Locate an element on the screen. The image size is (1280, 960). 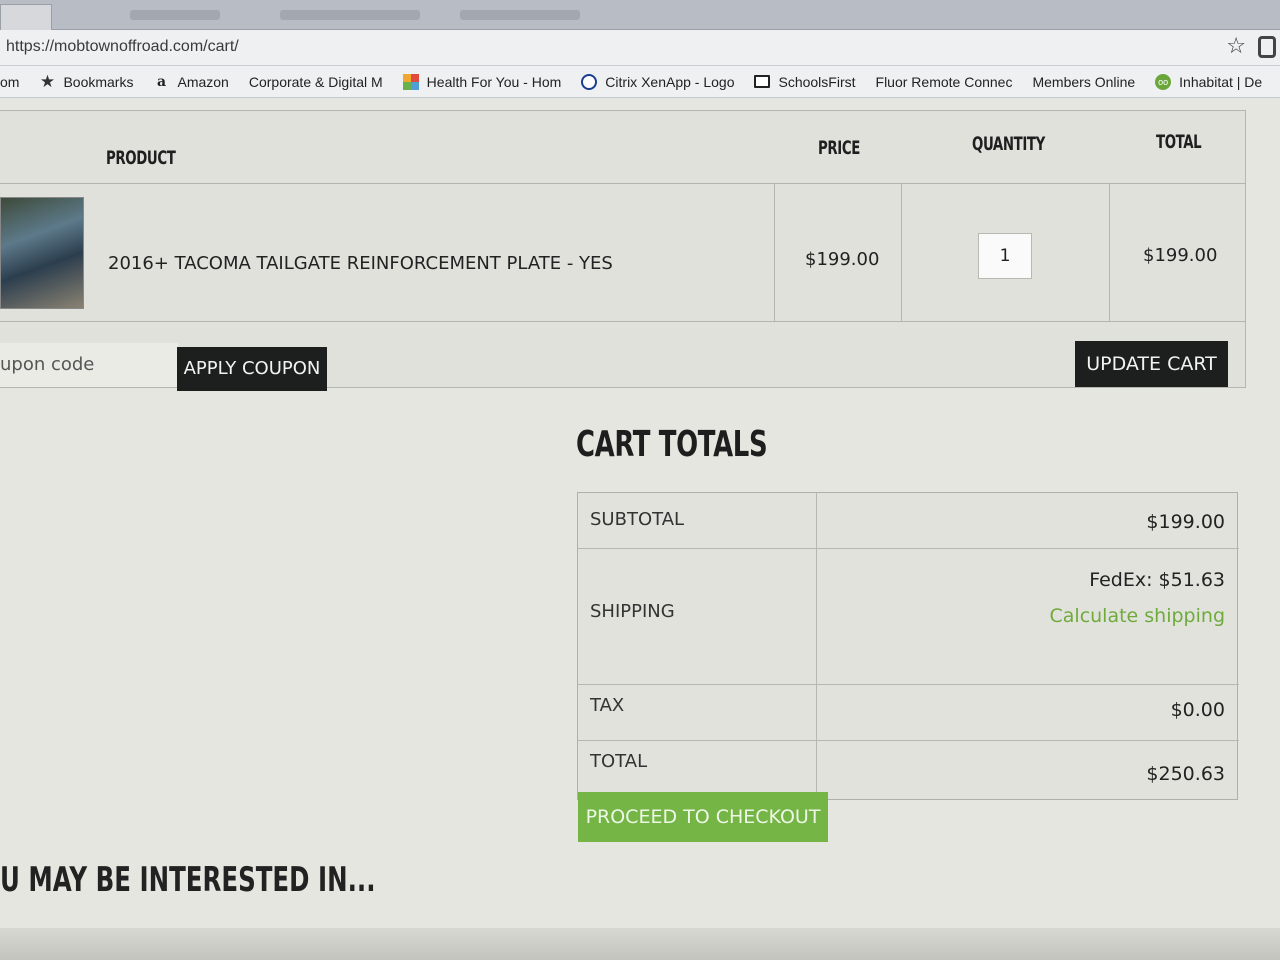
bookmark-item-corporate: Corporate & Digital M is located at coordinates (316, 82).